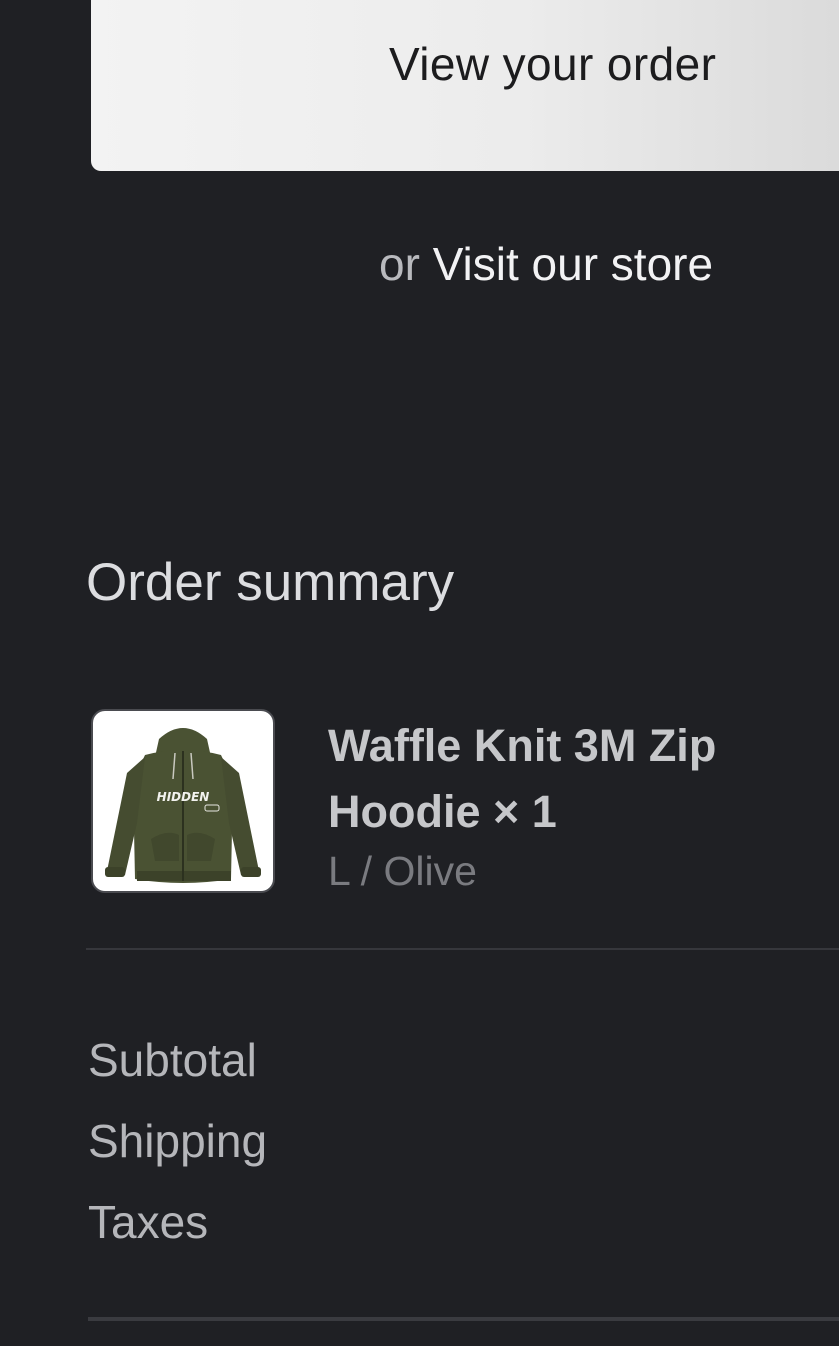 Image resolution: width=839 pixels, height=1346 pixels. I want to click on shipping-label: Shipping, so click(178, 1141).